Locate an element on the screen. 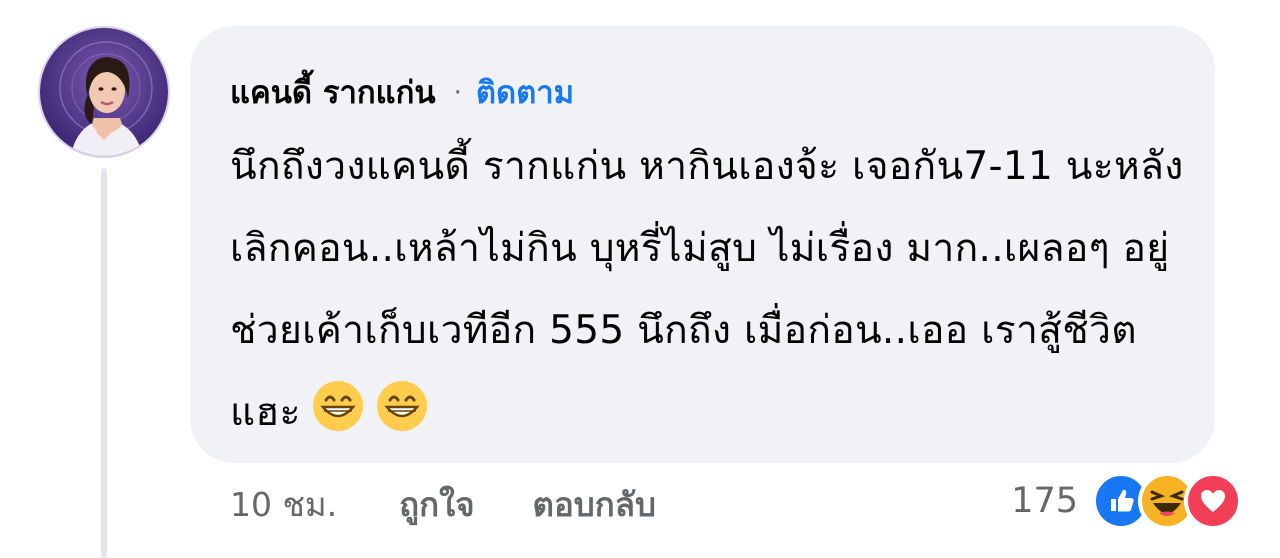 This screenshot has width=1280, height=558. like-button: ถูกใจ is located at coordinates (436, 505).